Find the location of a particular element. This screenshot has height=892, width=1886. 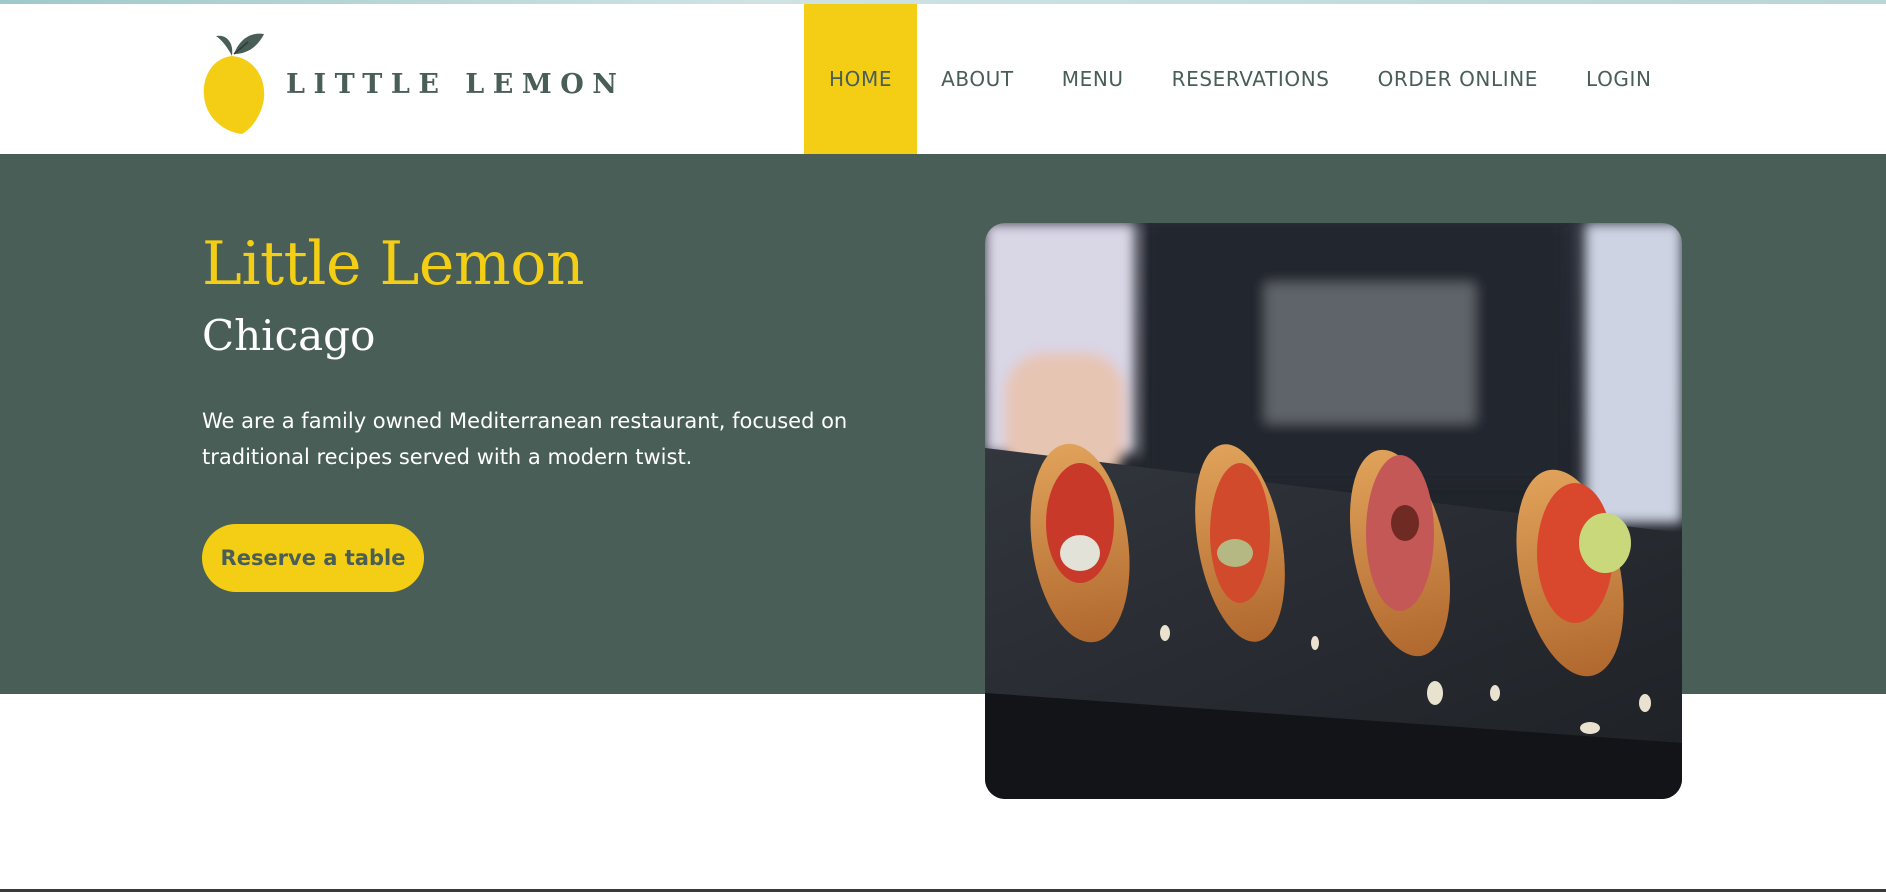

nav-item-login: LOGIN is located at coordinates (1619, 79).